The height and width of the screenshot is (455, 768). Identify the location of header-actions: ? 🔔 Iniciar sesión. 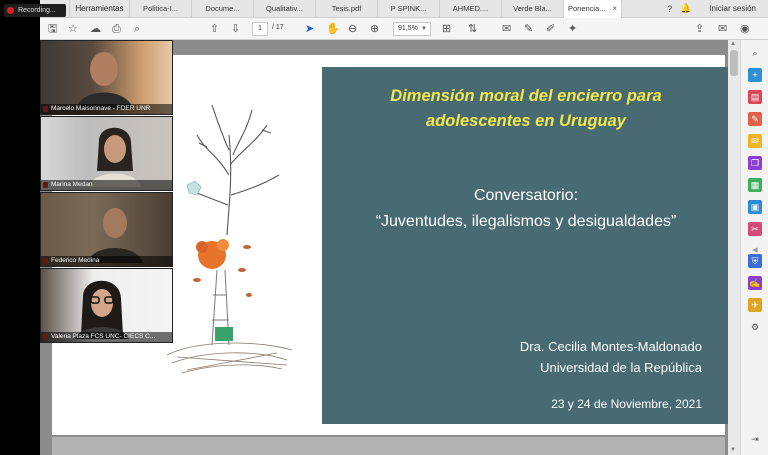
(717, 9).